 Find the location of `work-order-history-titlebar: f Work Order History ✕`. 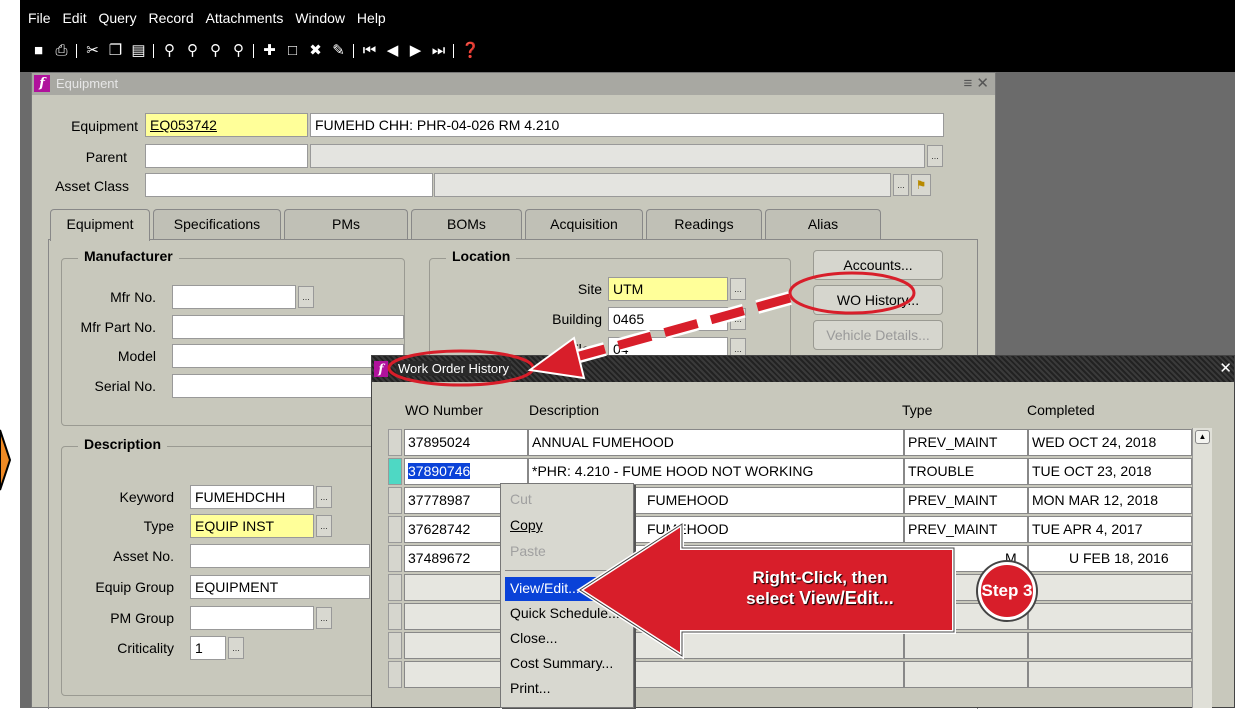

work-order-history-titlebar: f Work Order History ✕ is located at coordinates (803, 369).